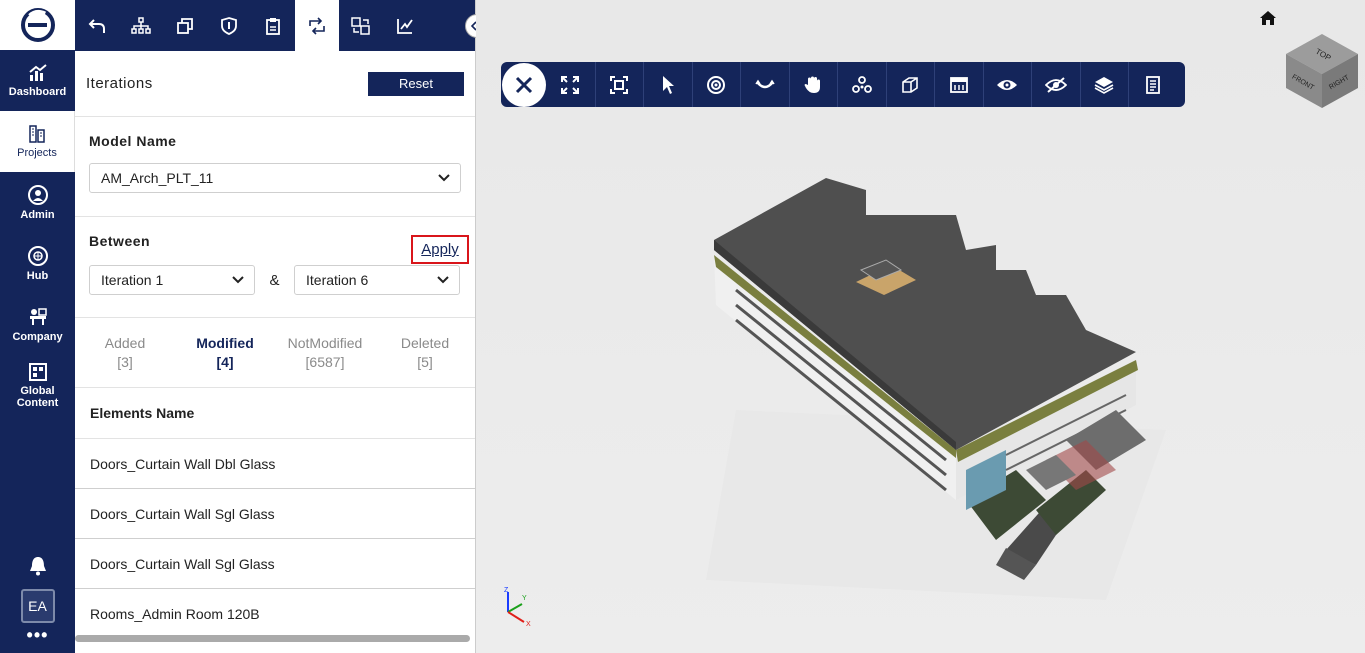  I want to click on nav-global-content: Global Content, so click(37, 385).